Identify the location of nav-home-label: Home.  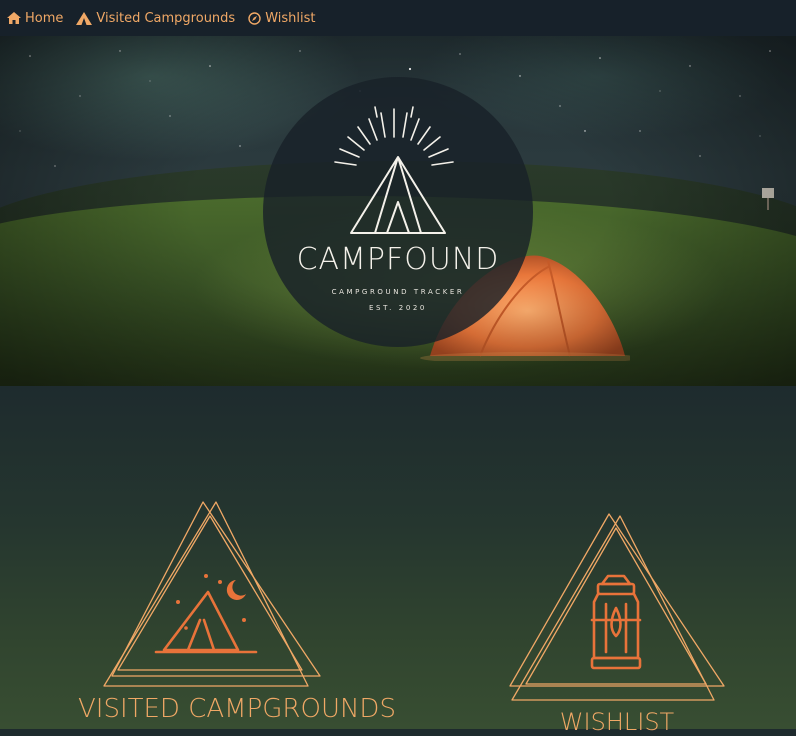
(44, 18).